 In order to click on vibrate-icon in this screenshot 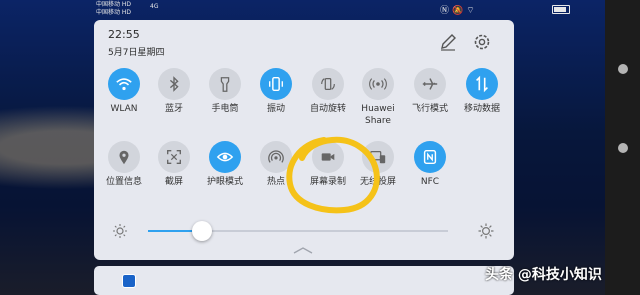, I will do `click(276, 84)`.